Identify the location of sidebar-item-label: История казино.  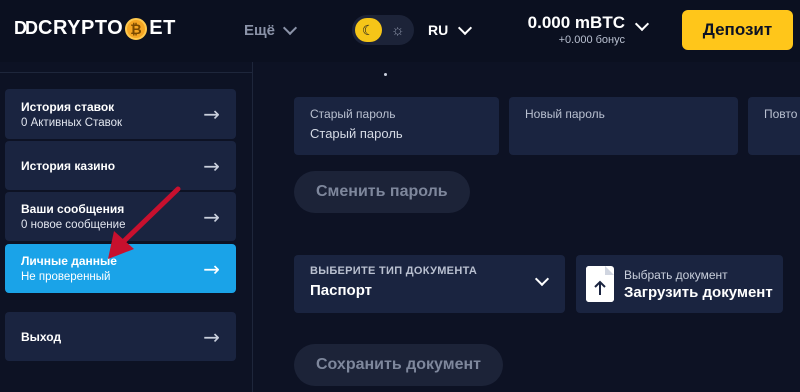
(68, 165).